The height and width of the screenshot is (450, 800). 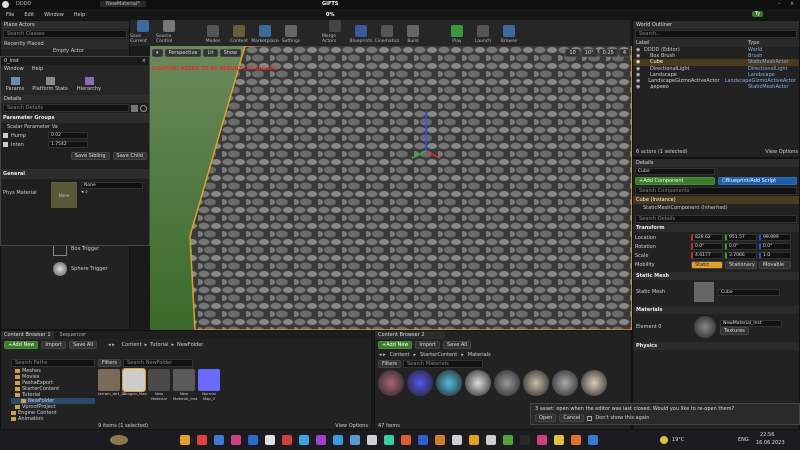 I want to click on save-child-button: Save Child, so click(x=129, y=156).